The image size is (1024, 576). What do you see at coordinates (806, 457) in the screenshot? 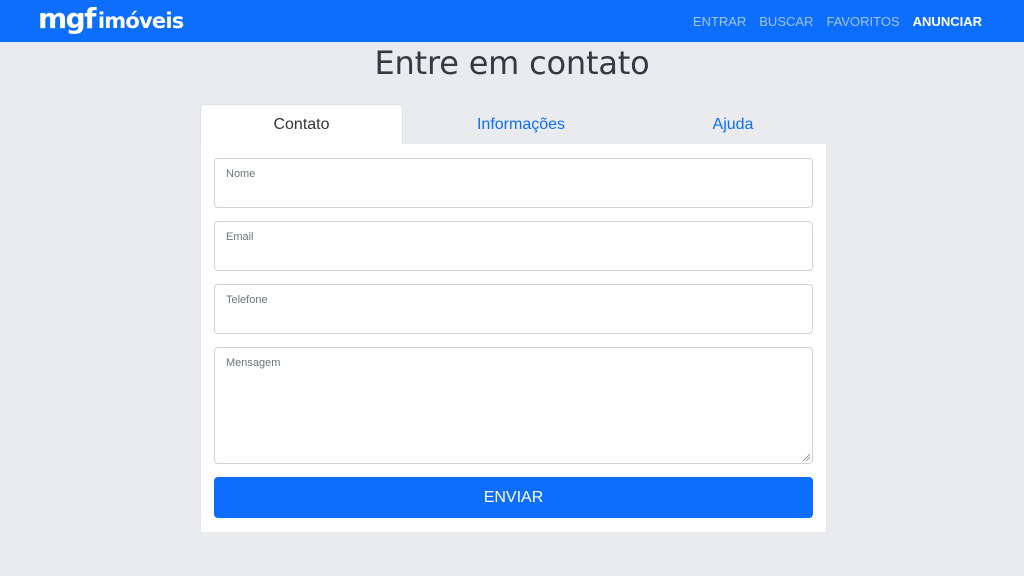
I see `resize-handle-icon` at bounding box center [806, 457].